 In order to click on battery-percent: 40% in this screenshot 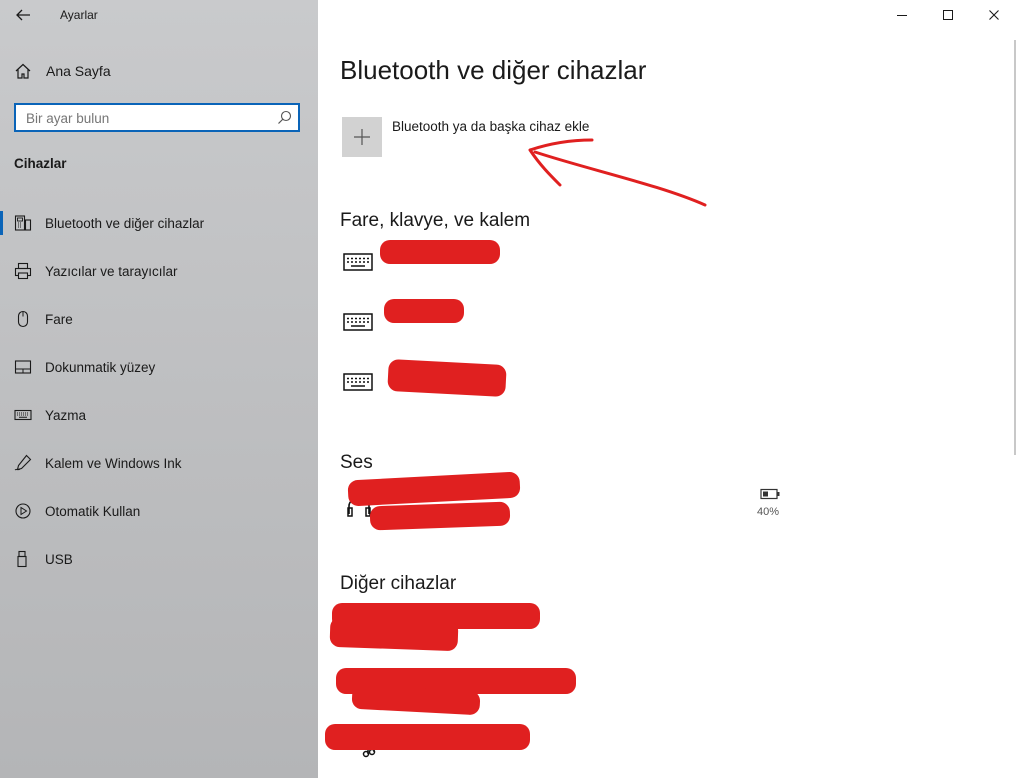, I will do `click(768, 512)`.